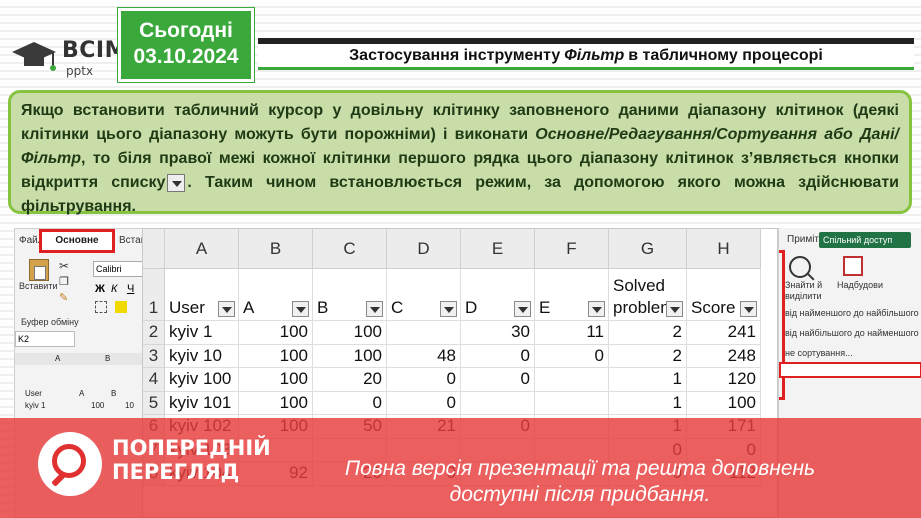 The height and width of the screenshot is (518, 921). What do you see at coordinates (202, 356) in the screenshot?
I see `table-cell: kyiv 10` at bounding box center [202, 356].